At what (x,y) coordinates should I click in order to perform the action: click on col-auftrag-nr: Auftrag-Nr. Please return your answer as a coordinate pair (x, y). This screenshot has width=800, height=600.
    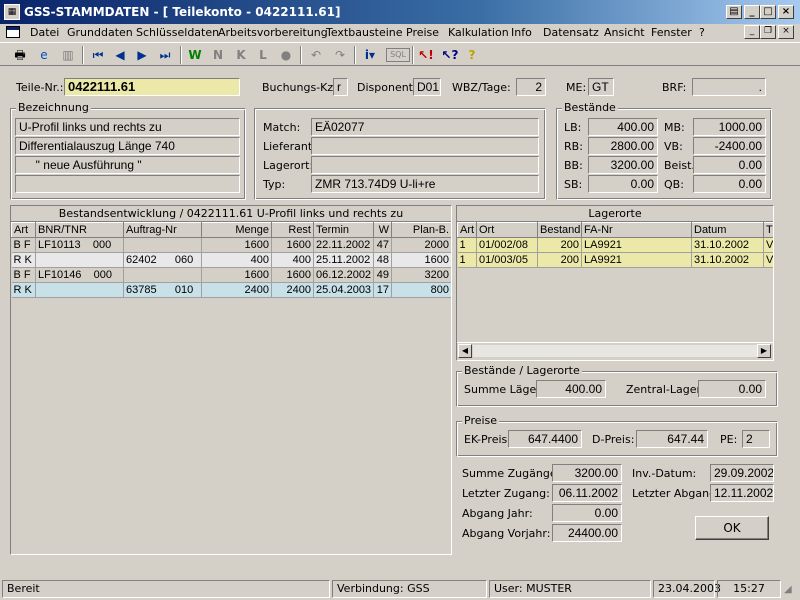
    Looking at the image, I should click on (162, 230).